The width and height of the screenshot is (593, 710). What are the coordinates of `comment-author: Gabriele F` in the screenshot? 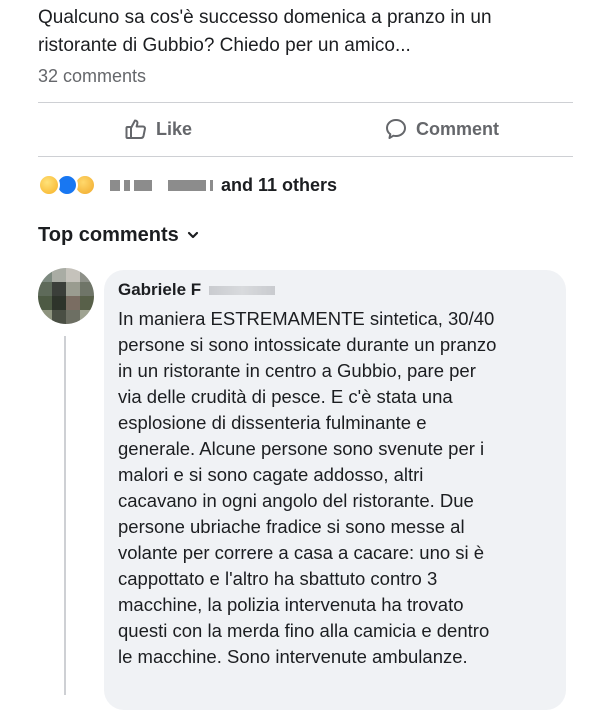 It's located at (197, 290).